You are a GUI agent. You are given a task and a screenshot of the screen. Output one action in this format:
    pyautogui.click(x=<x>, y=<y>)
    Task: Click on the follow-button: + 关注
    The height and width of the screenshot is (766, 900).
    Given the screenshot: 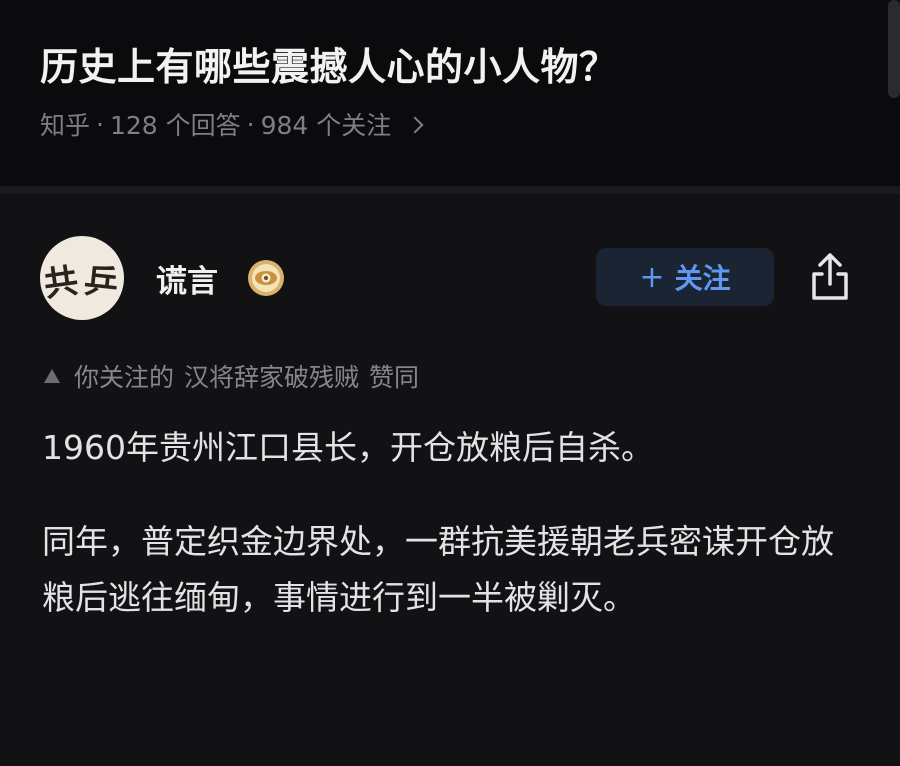 What is the action you would take?
    pyautogui.click(x=685, y=277)
    